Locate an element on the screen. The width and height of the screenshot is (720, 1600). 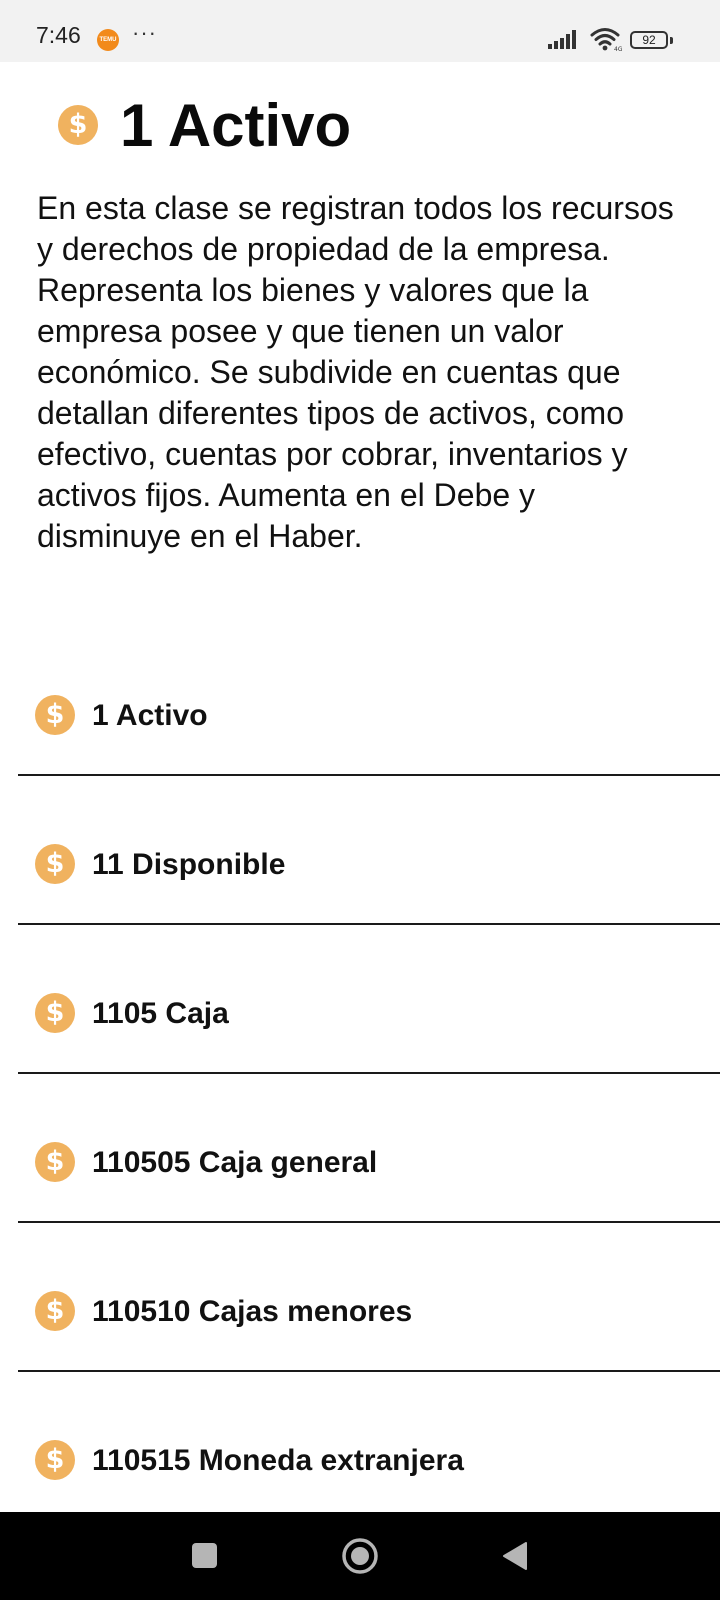
account-label: 110515 Moneda extranjera is located at coordinates (278, 1460).